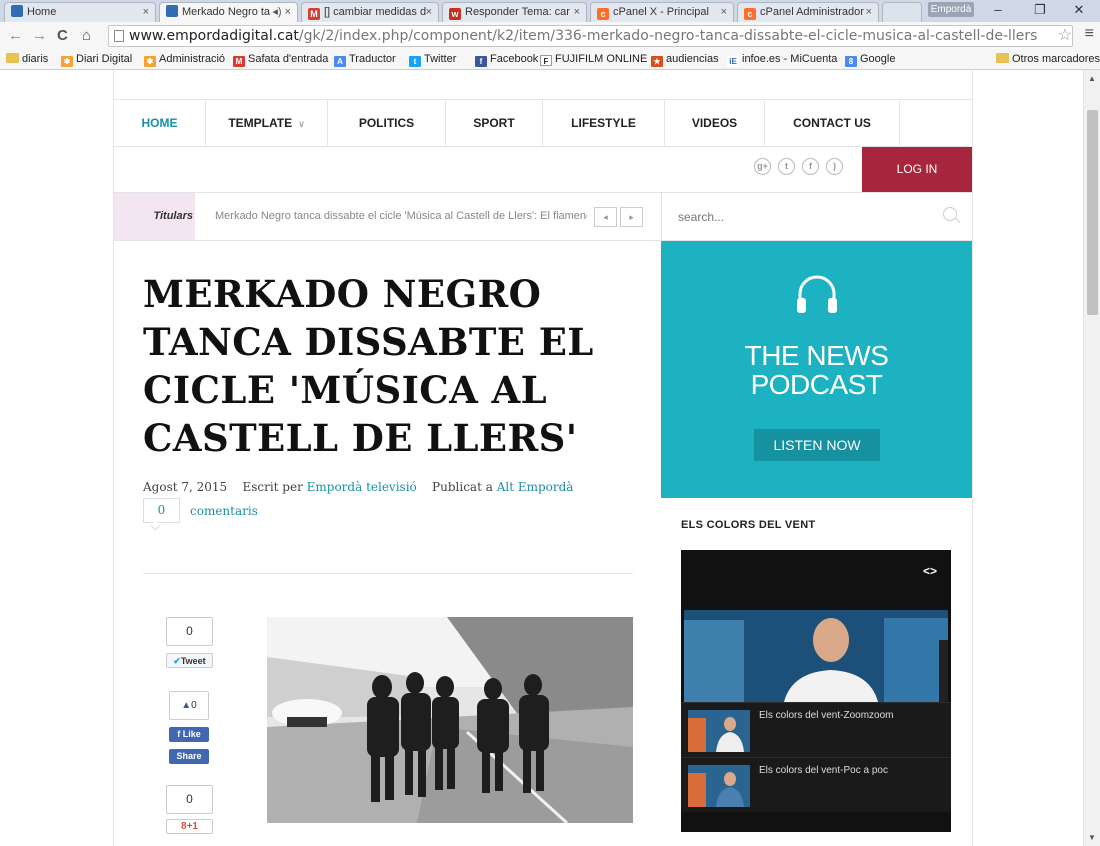 The image size is (1100, 846). Describe the element at coordinates (62, 35) in the screenshot. I see `reload-icon: C` at that location.